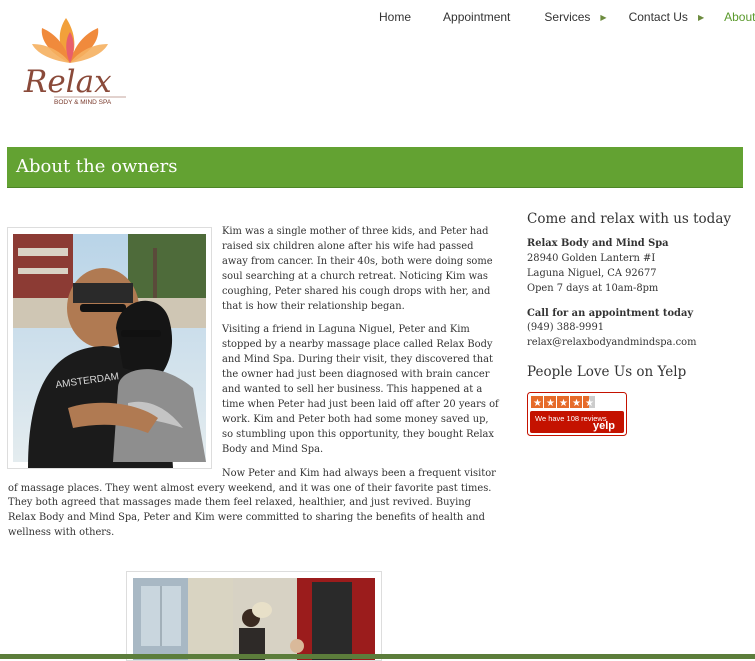 The height and width of the screenshot is (661, 755). I want to click on yelp-badge-graphic: ★ ★ ★ ★ ★ We have 108 reviews yelp, so click(577, 414).